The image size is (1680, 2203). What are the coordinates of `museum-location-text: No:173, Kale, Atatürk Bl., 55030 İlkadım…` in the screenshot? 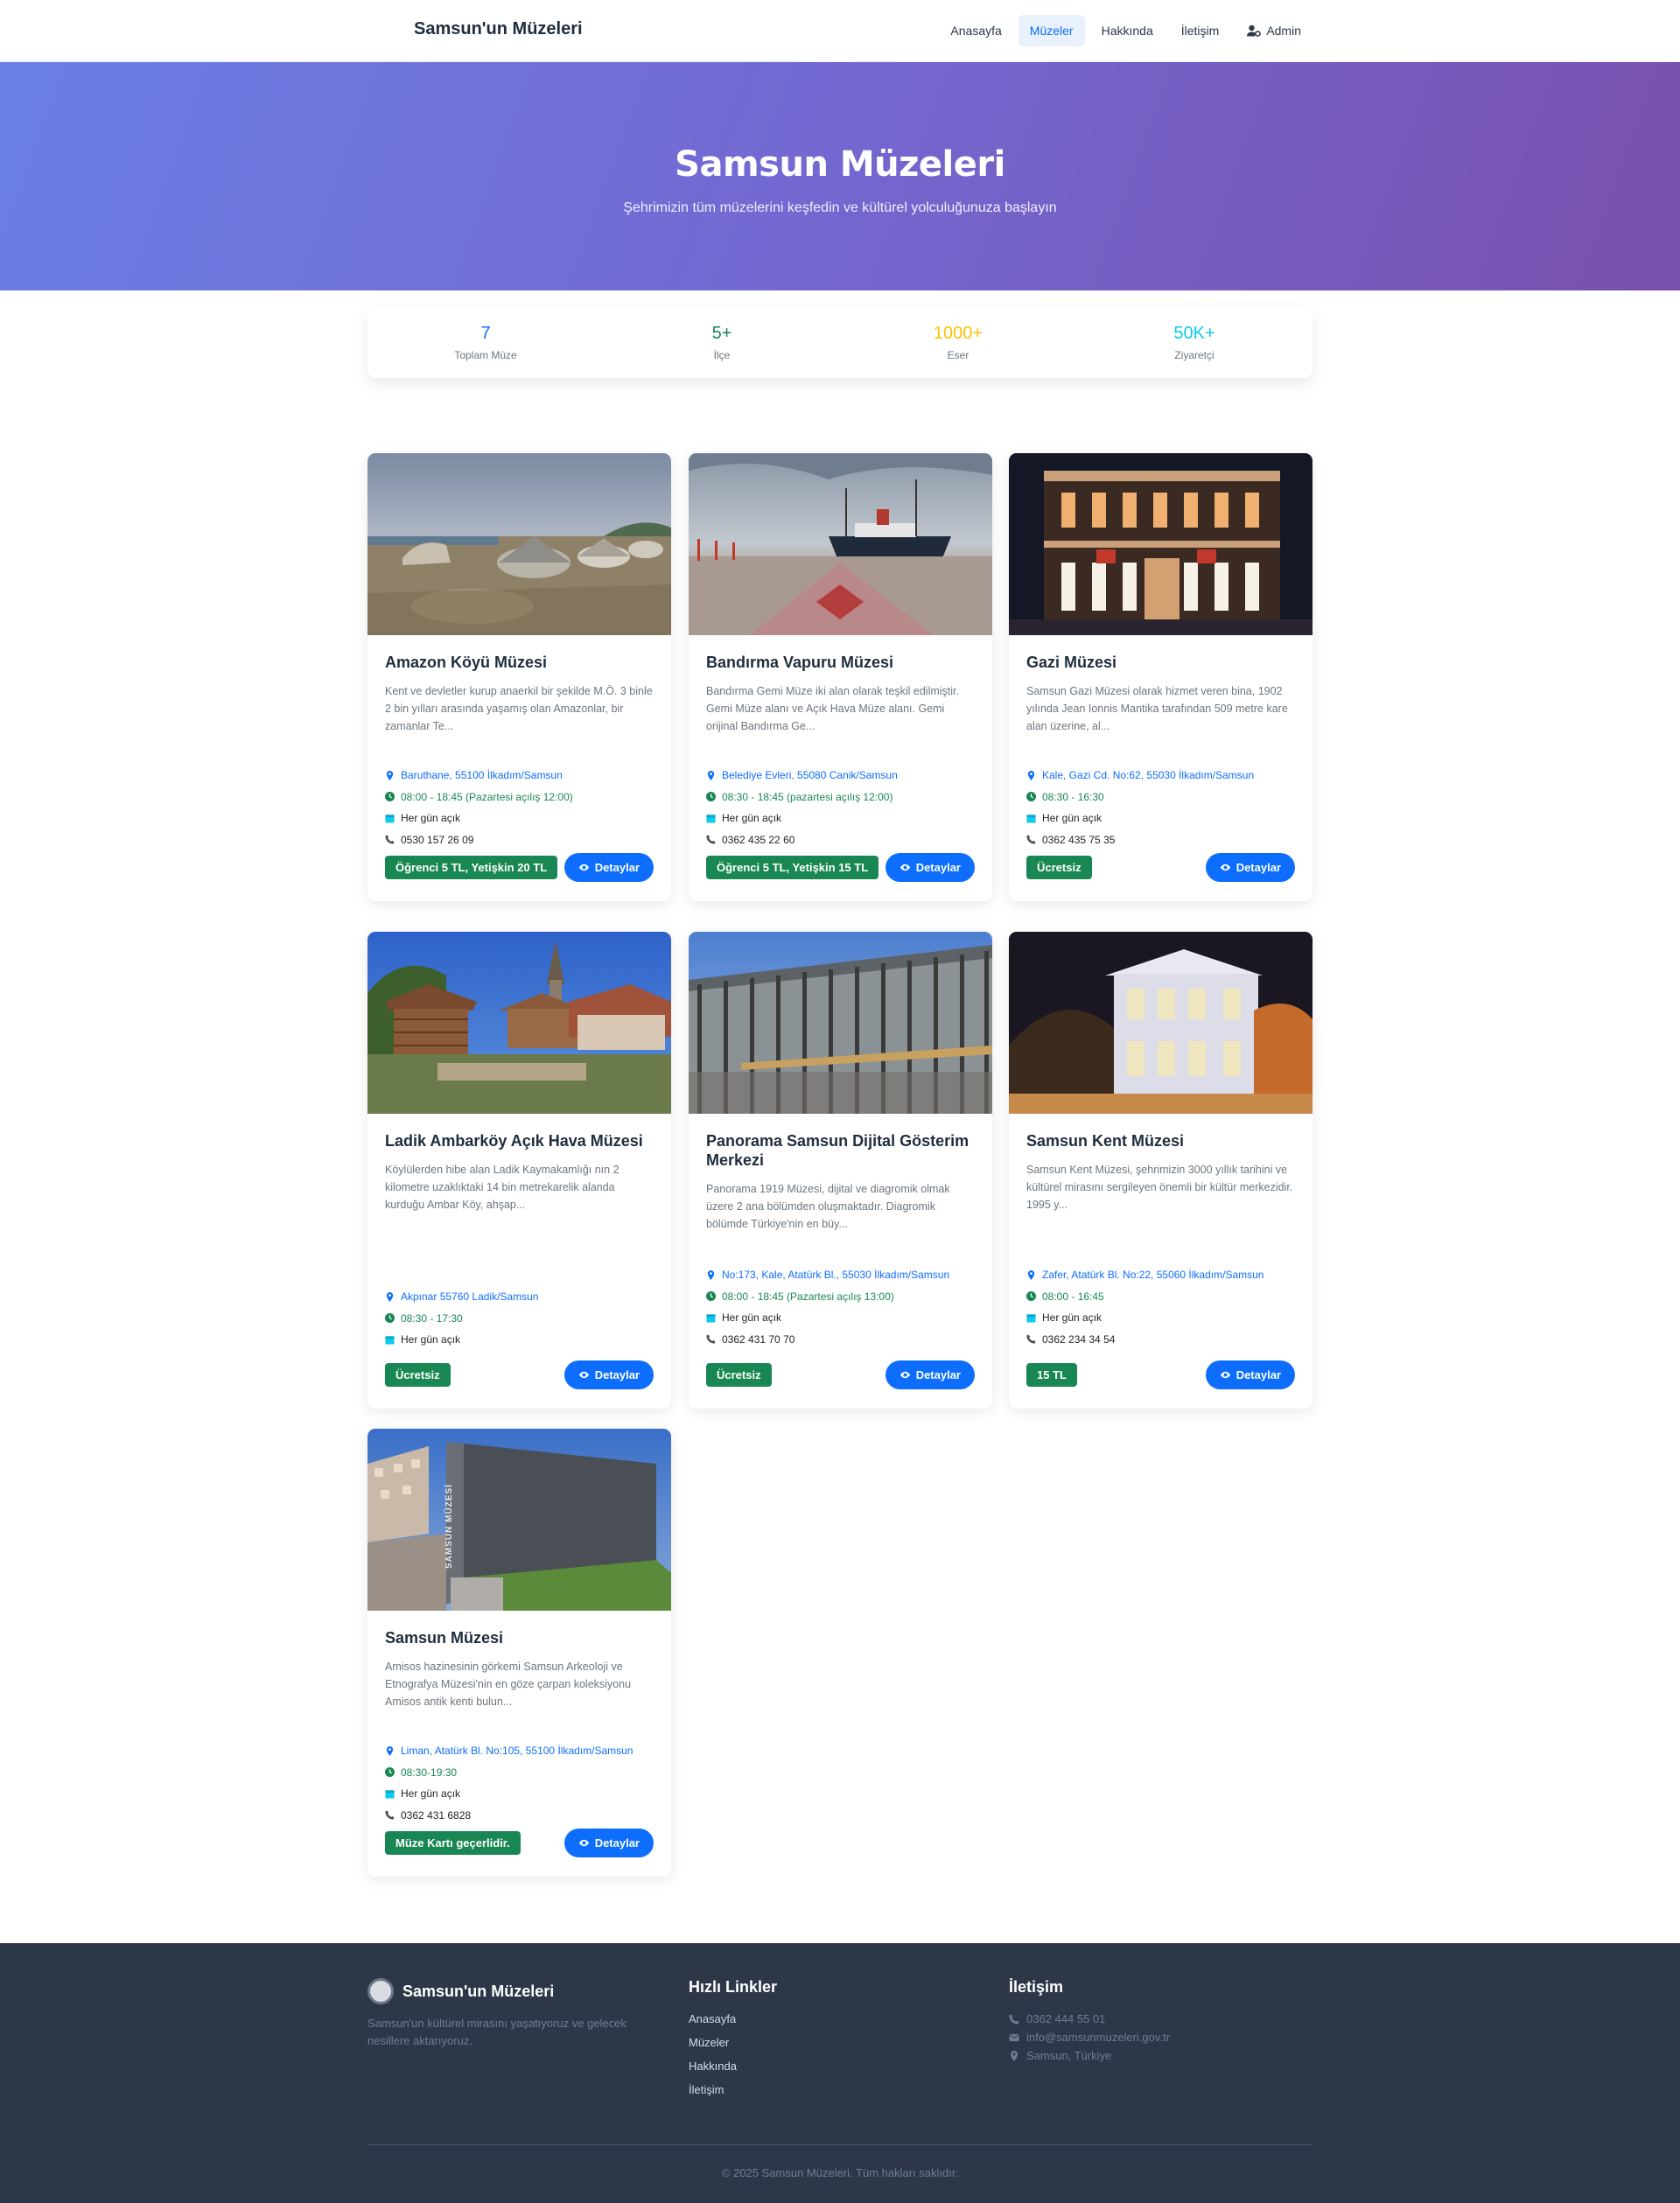 It's located at (836, 1275).